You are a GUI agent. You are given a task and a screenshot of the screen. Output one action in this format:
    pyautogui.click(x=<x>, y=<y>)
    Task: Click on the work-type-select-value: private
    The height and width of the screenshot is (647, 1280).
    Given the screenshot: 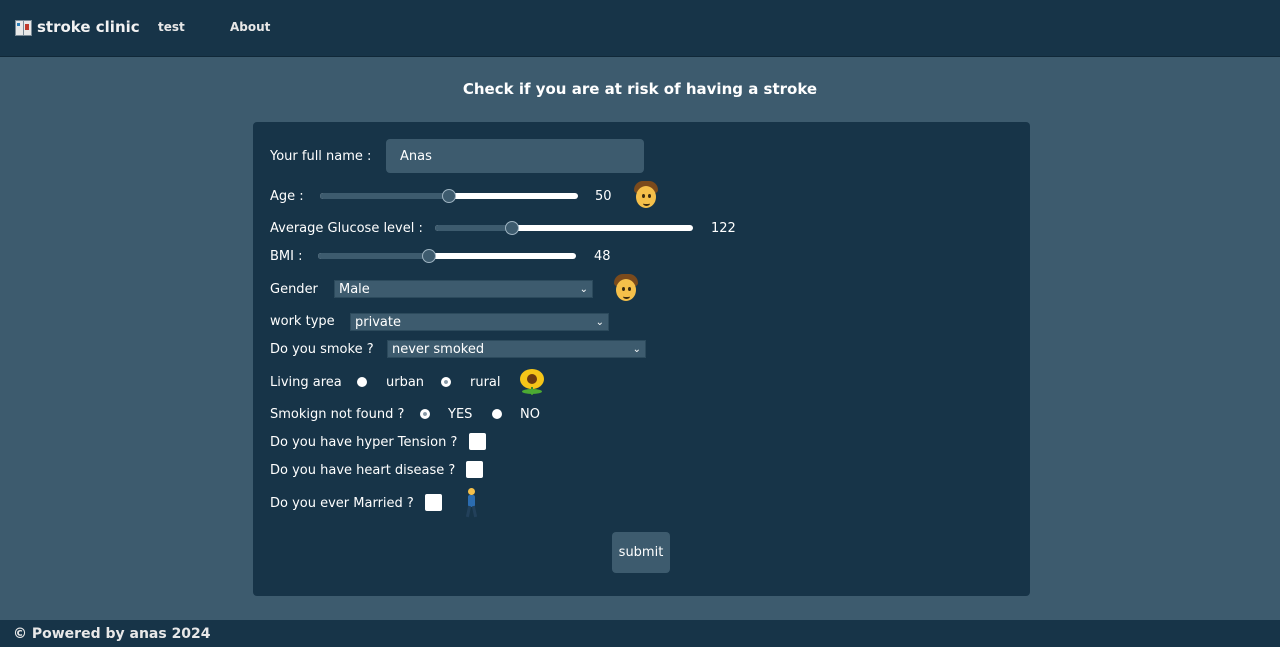 What is the action you would take?
    pyautogui.click(x=378, y=322)
    